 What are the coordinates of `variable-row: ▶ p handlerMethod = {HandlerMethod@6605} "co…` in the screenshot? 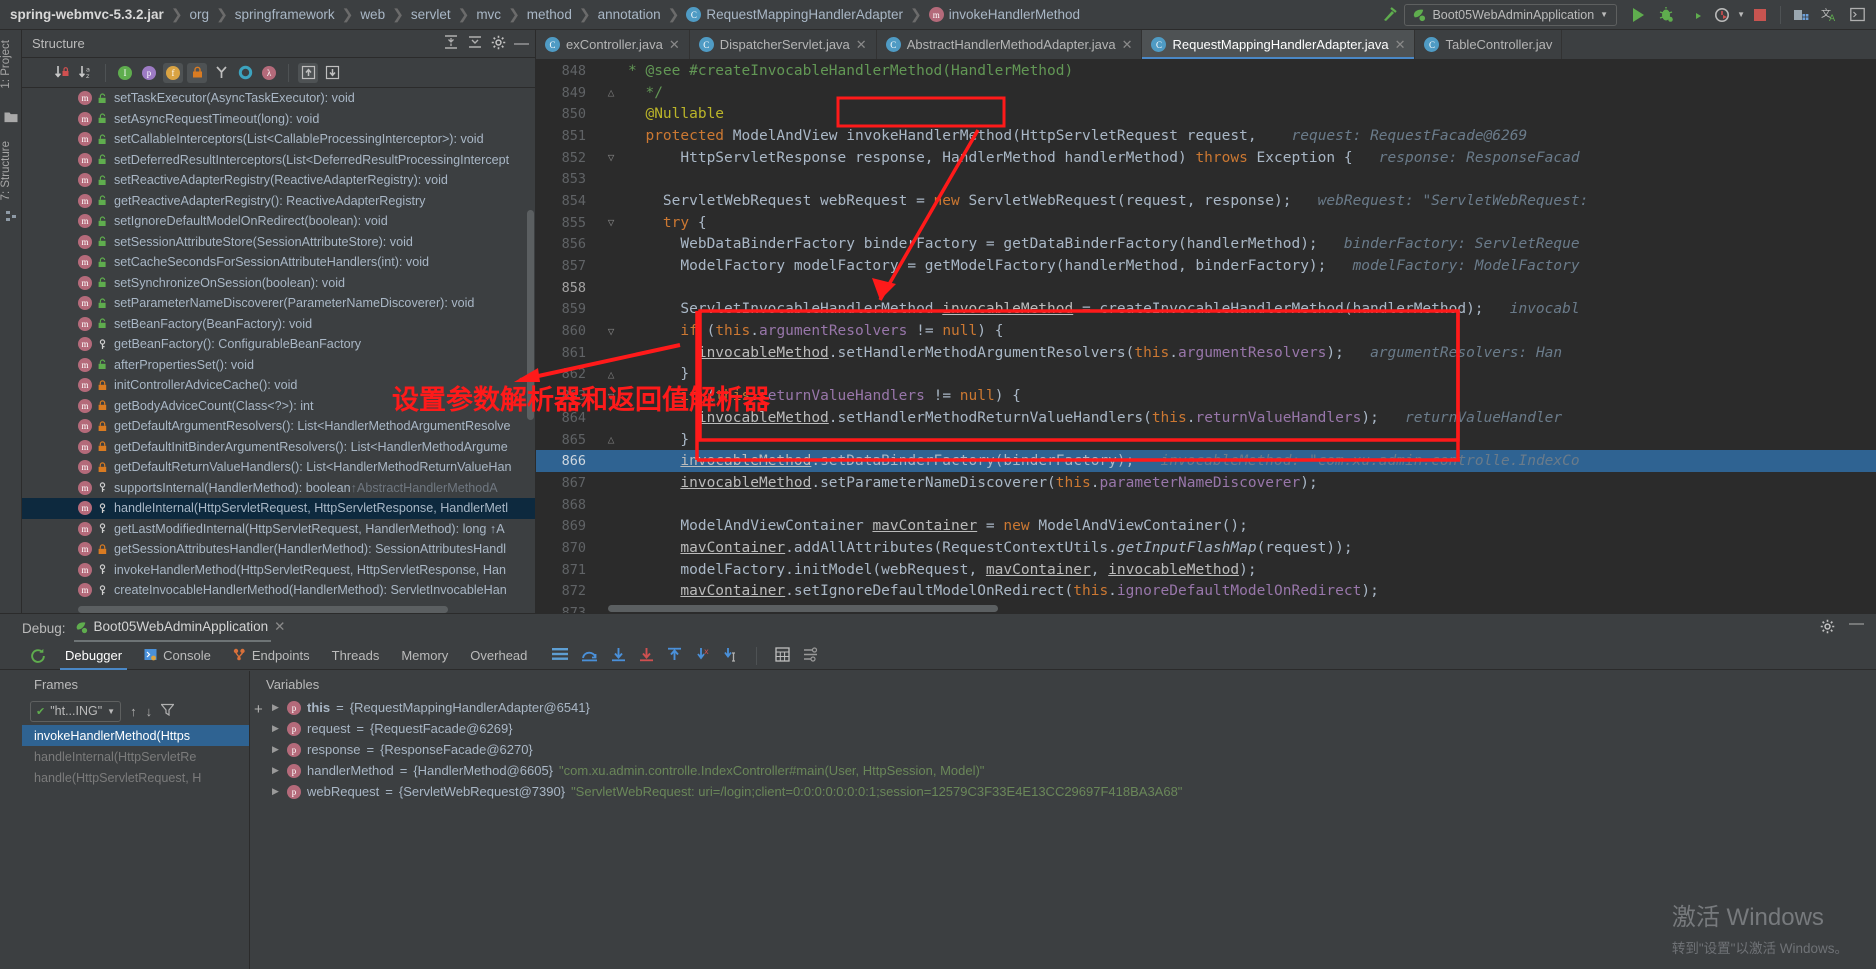 It's located at (1063, 770).